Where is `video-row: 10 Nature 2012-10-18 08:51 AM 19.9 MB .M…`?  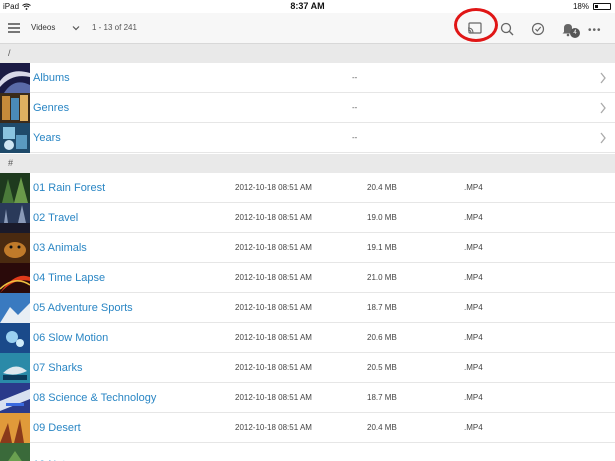 video-row: 10 Nature 2012-10-18 08:51 AM 19.9 MB .M… is located at coordinates (307, 452).